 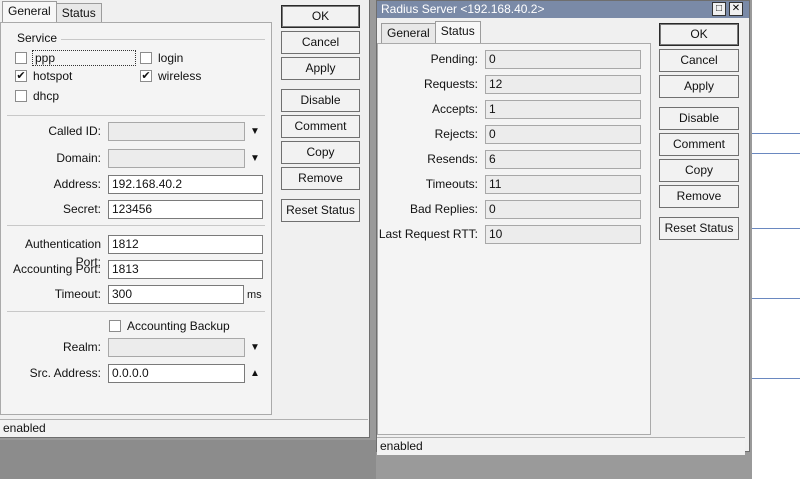 What do you see at coordinates (176, 347) in the screenshot?
I see `realm-field` at bounding box center [176, 347].